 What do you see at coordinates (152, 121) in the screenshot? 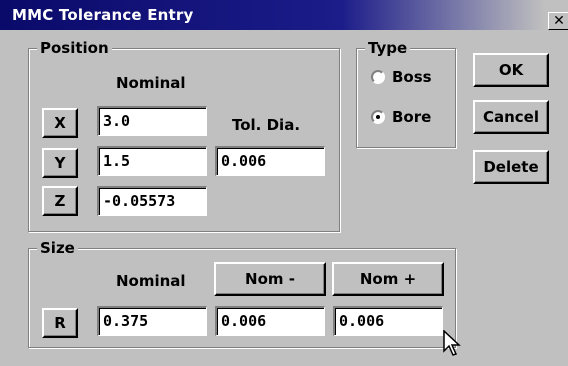
I see `x-nominal-field: 3.0` at bounding box center [152, 121].